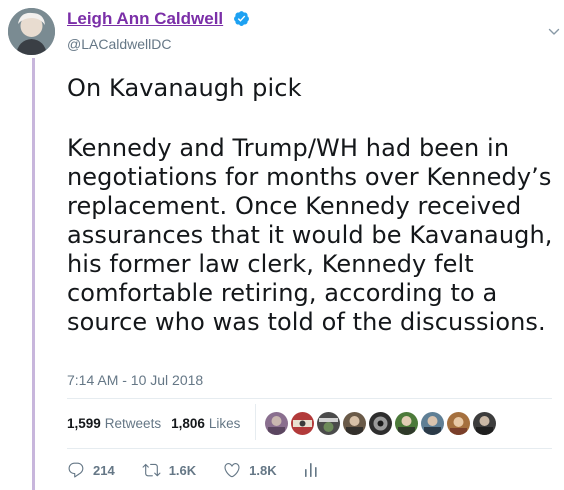 The image size is (564, 490). I want to click on analytics-icon, so click(310, 470).